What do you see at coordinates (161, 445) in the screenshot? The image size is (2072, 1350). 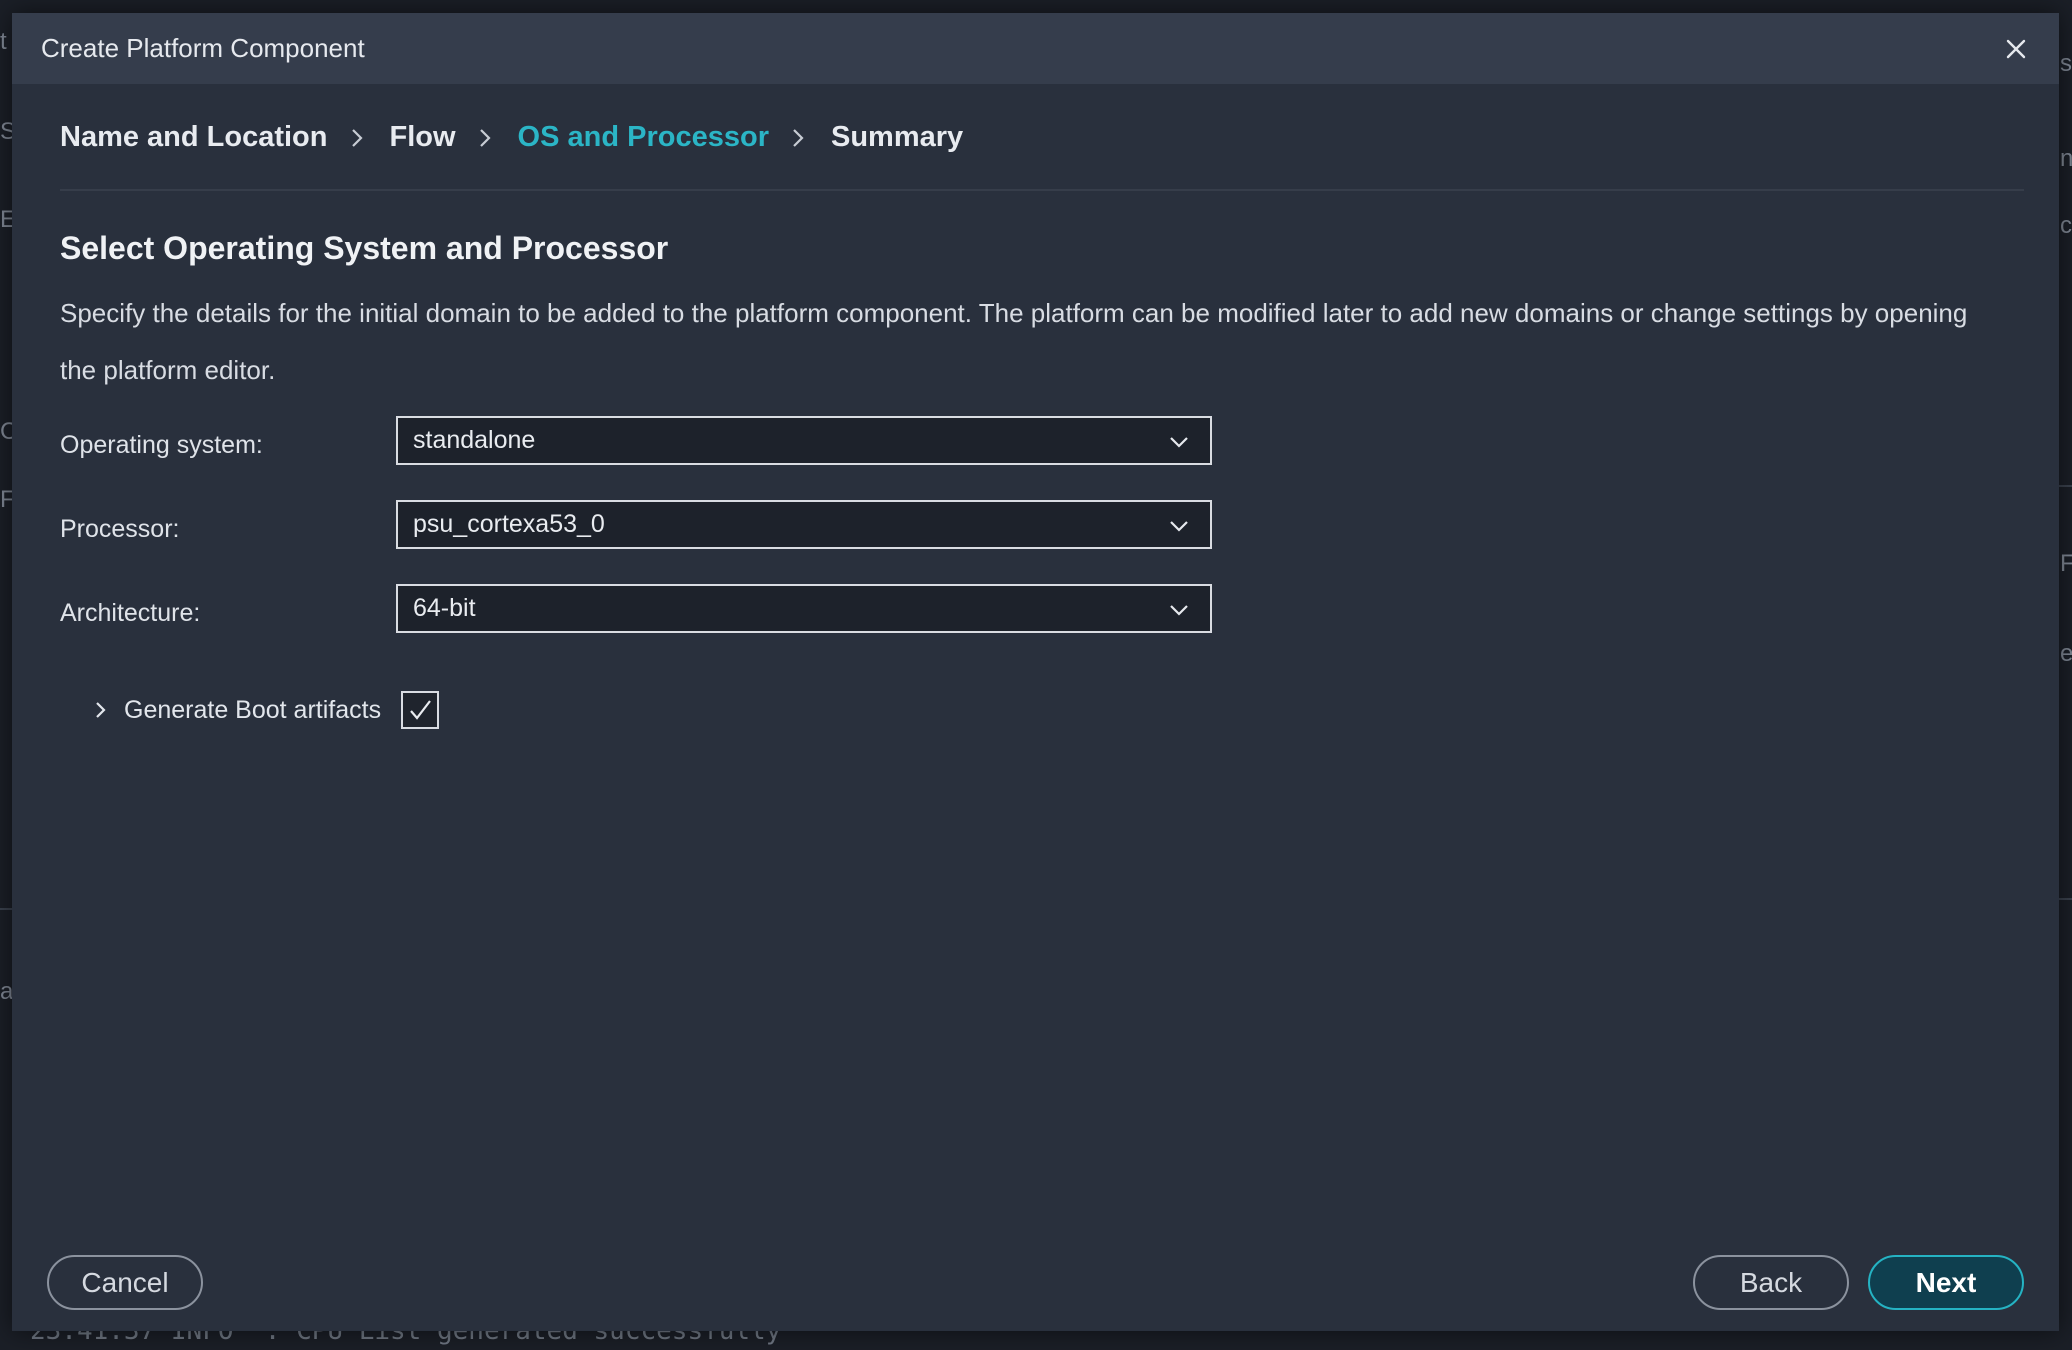 I see `os-label: Operating system:` at bounding box center [161, 445].